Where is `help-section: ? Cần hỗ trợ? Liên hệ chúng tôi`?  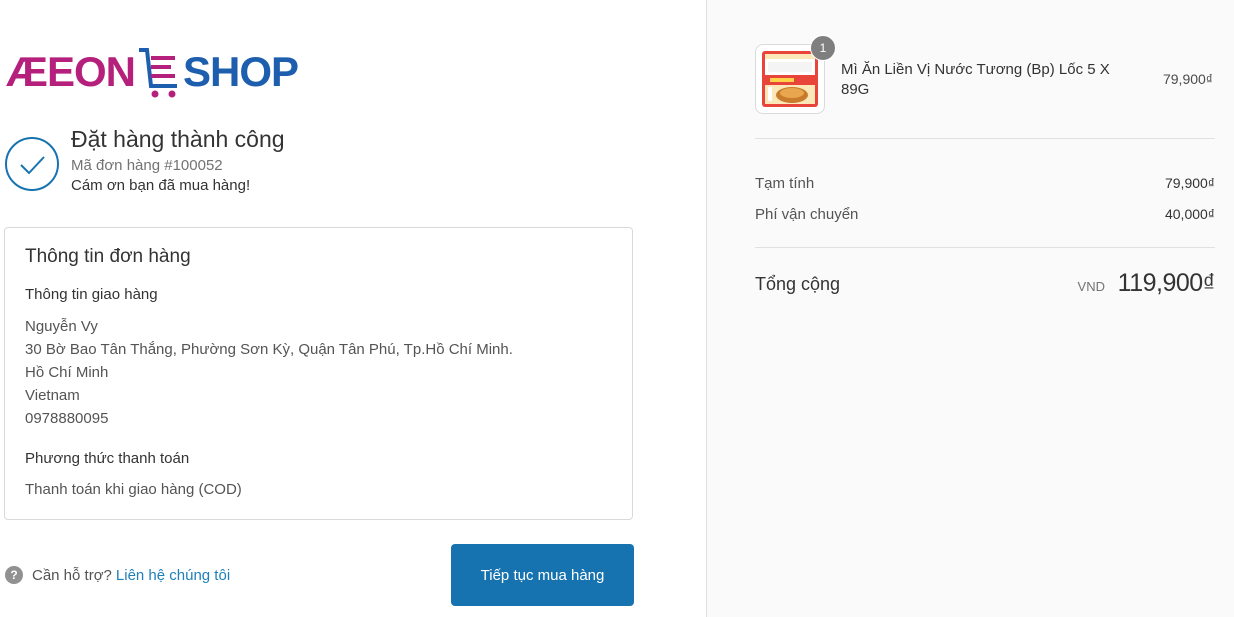 help-section: ? Cần hỗ trợ? Liên hệ chúng tôi is located at coordinates (117, 575).